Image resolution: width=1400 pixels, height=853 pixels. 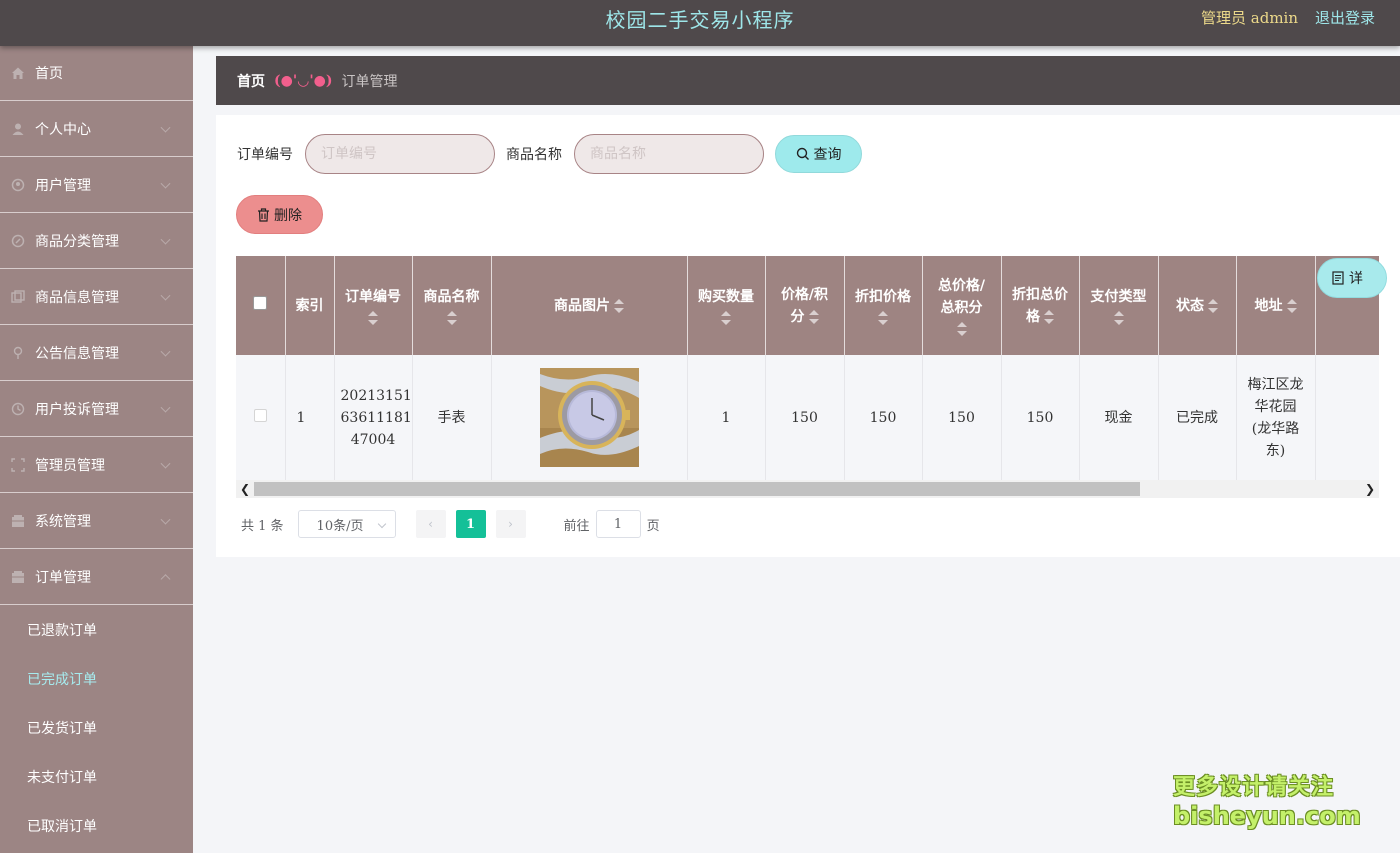 I want to click on col-total-label-2: 总积分, so click(x=961, y=308).